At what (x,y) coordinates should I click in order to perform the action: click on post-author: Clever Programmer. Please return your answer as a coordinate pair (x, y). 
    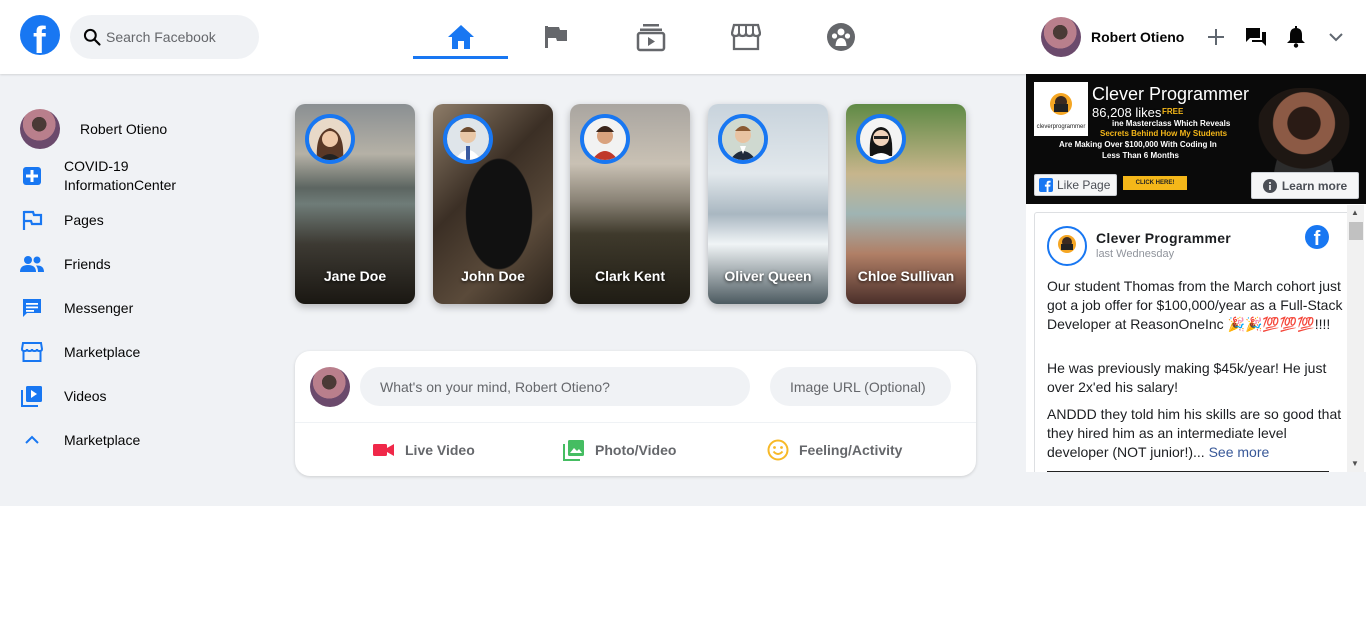
    Looking at the image, I should click on (1163, 238).